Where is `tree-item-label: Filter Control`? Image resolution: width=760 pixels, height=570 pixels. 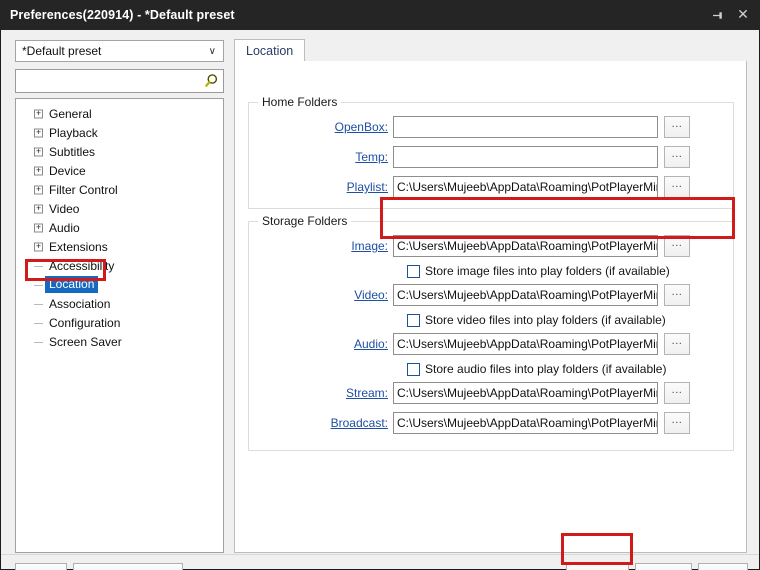 tree-item-label: Filter Control is located at coordinates (83, 189).